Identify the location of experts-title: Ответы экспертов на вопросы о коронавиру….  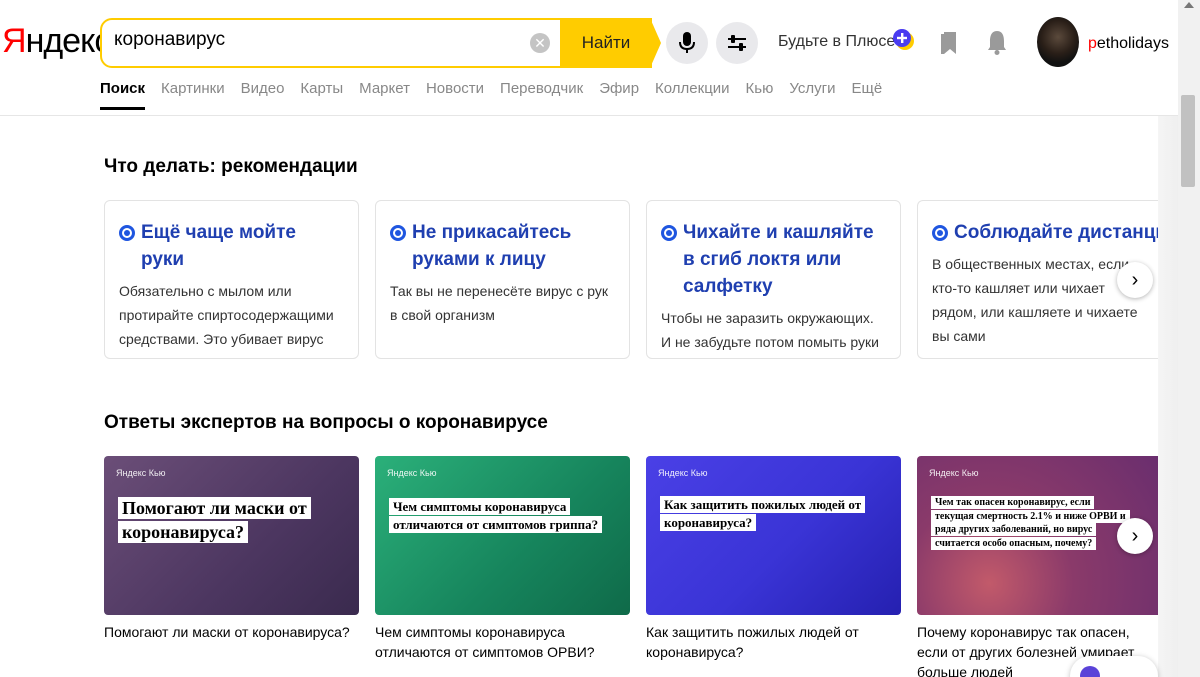
(326, 422).